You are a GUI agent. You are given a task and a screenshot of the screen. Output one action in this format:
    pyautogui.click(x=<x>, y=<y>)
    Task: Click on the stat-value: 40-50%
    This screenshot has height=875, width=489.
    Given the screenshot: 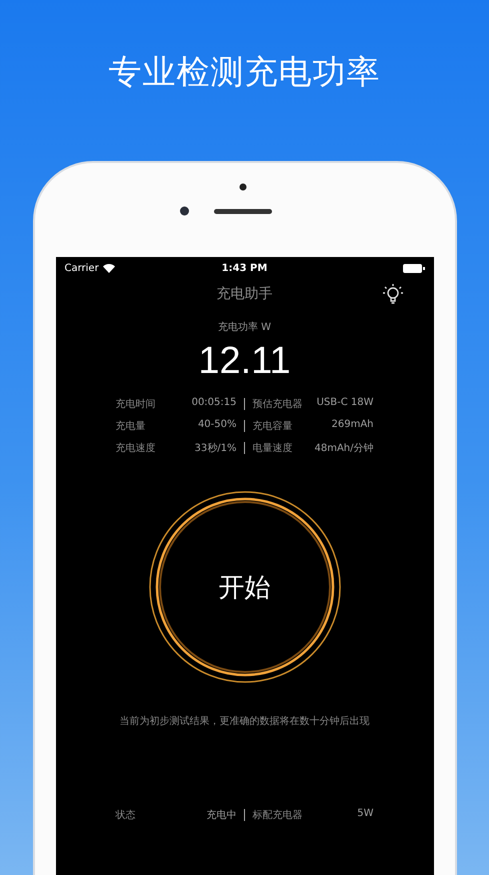 What is the action you would take?
    pyautogui.click(x=217, y=425)
    